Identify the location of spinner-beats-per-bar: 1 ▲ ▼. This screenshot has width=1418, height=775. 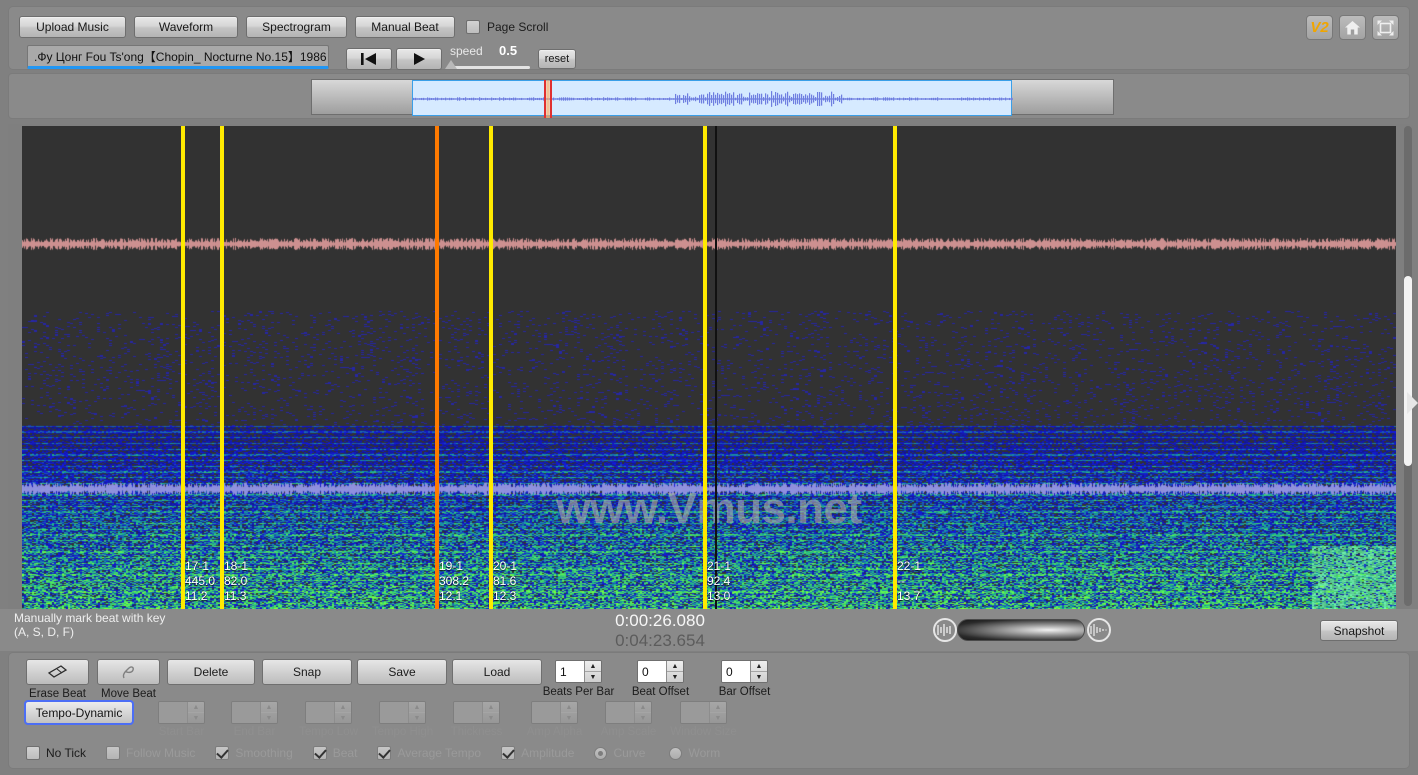
(578, 671).